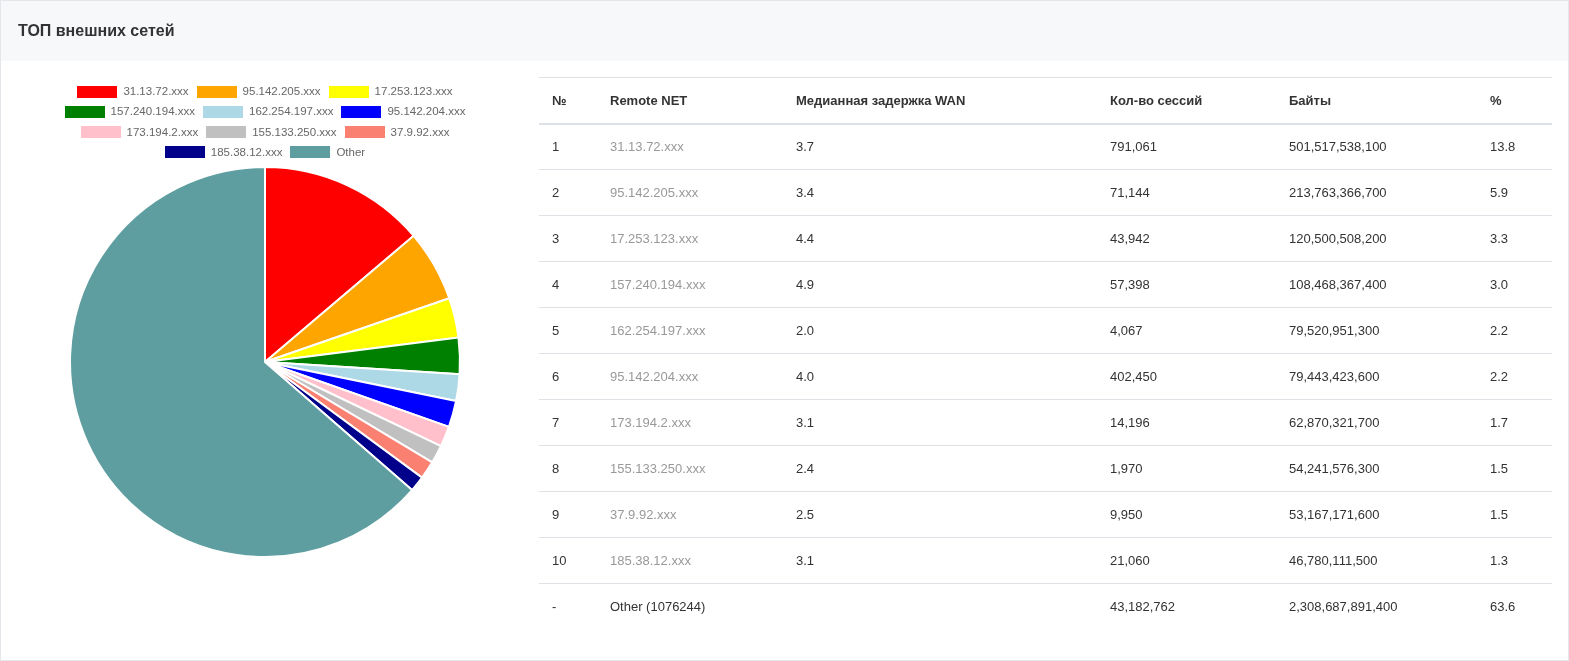  Describe the element at coordinates (1334, 330) in the screenshot. I see `table-cell: 79,520,951,300` at that location.